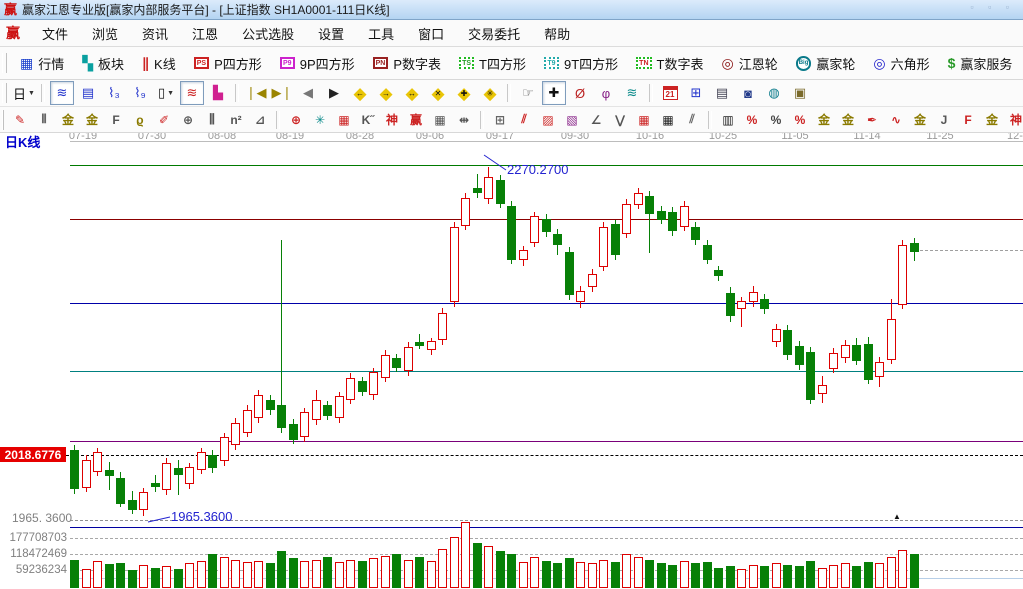  What do you see at coordinates (500, 120) in the screenshot?
I see `frame-grid-tool: ⊞` at bounding box center [500, 120].